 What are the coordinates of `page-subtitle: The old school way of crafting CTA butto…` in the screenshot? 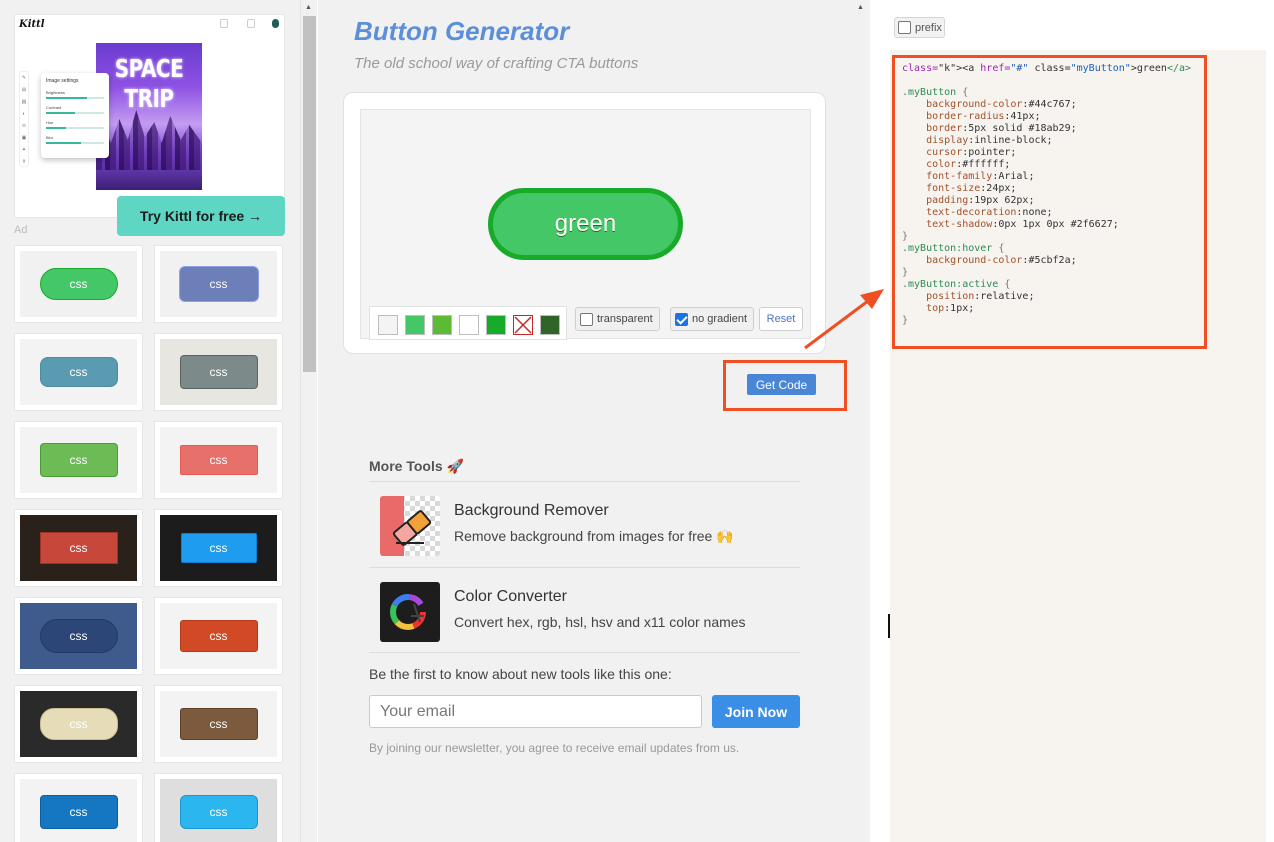 It's located at (496, 63).